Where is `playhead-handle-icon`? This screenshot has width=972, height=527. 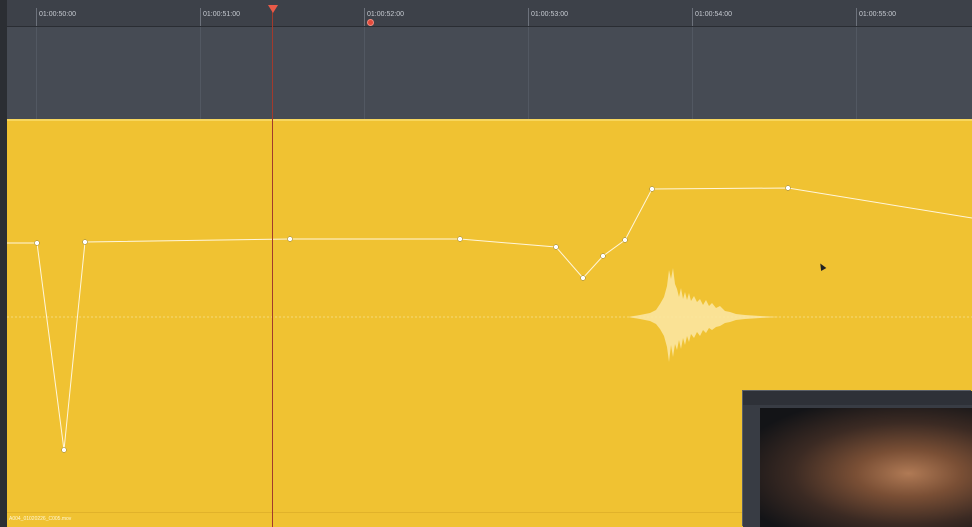
playhead-handle-icon is located at coordinates (273, 9).